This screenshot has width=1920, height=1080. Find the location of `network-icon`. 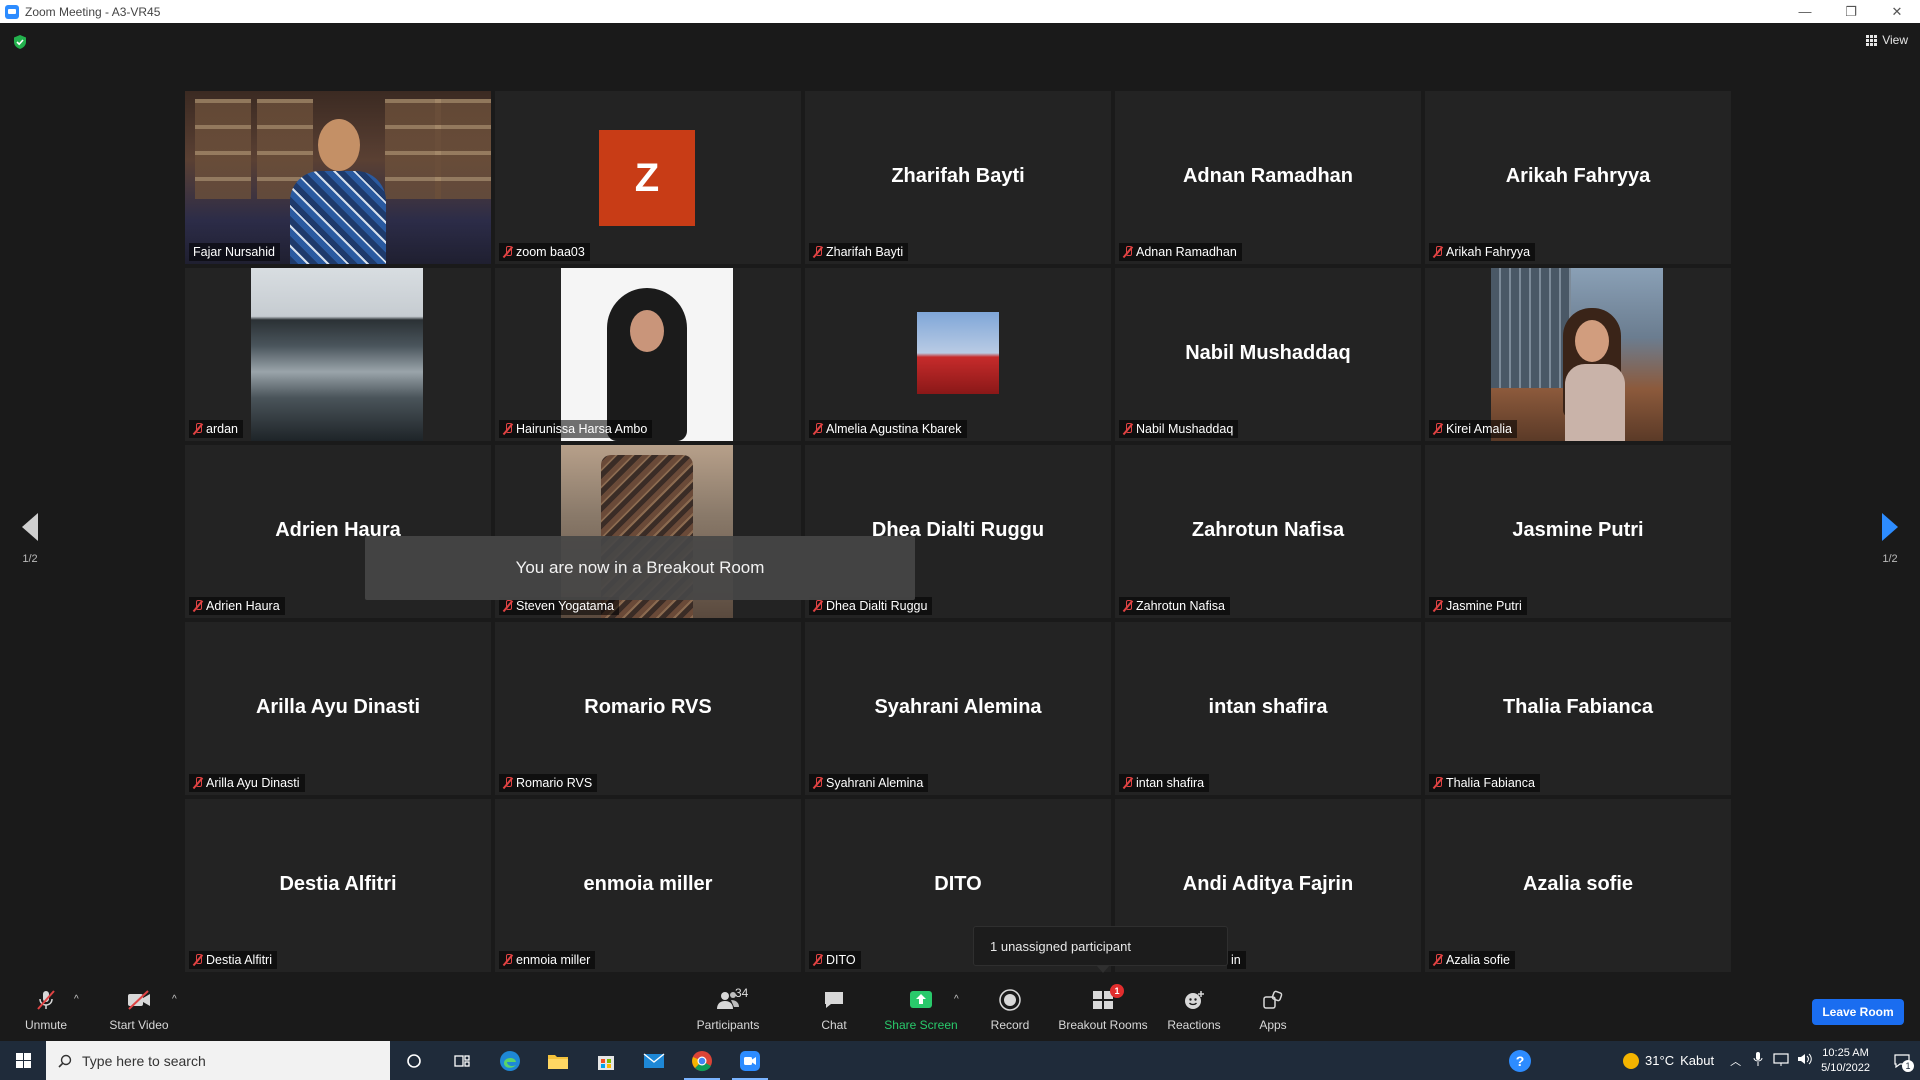

network-icon is located at coordinates (1781, 1060).